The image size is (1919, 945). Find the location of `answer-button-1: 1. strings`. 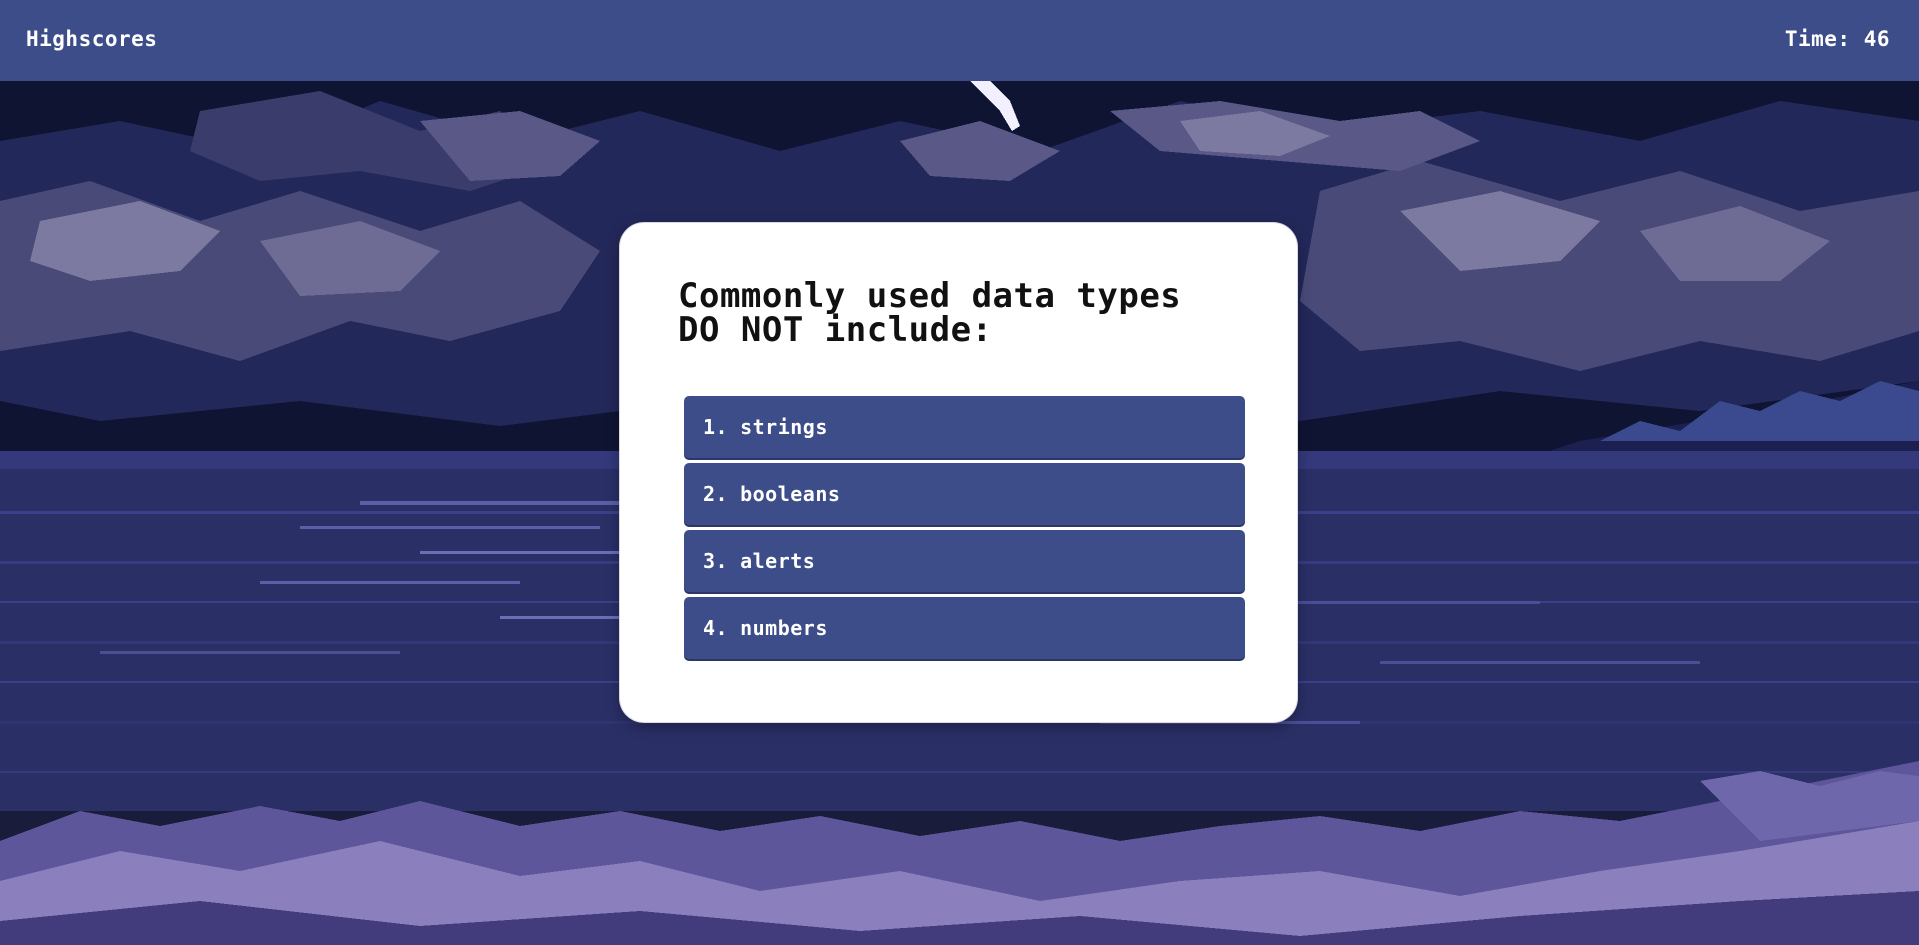

answer-button-1: 1. strings is located at coordinates (964, 427).